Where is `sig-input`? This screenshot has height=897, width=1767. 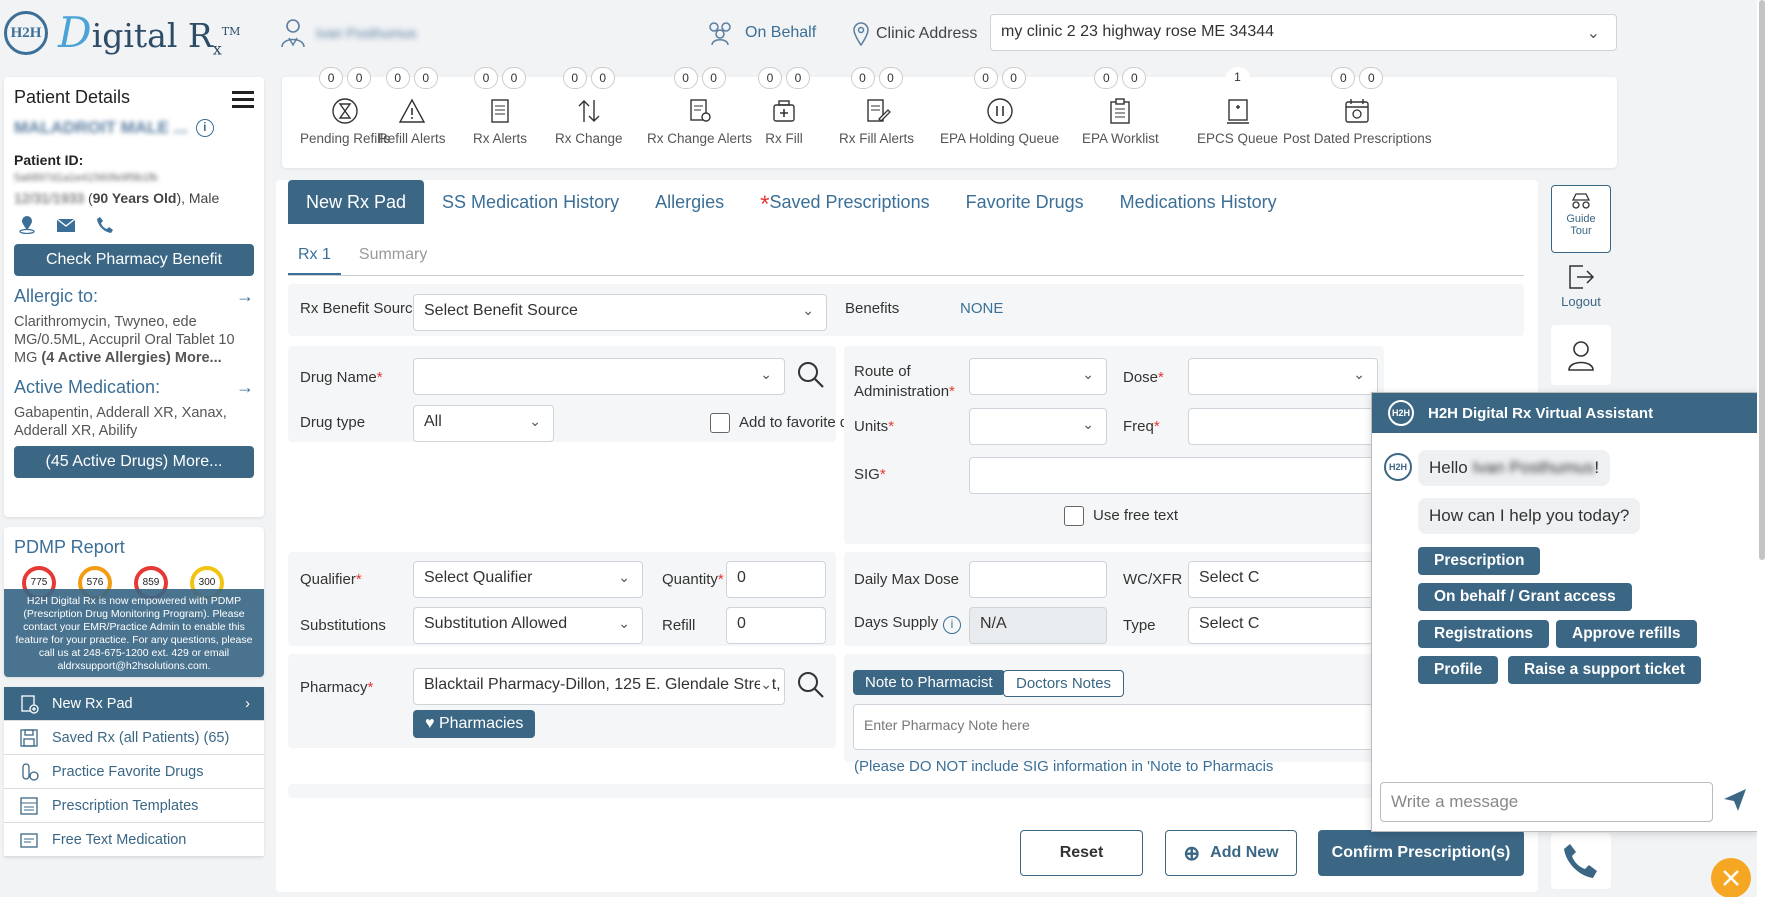
sig-input is located at coordinates (1173, 475).